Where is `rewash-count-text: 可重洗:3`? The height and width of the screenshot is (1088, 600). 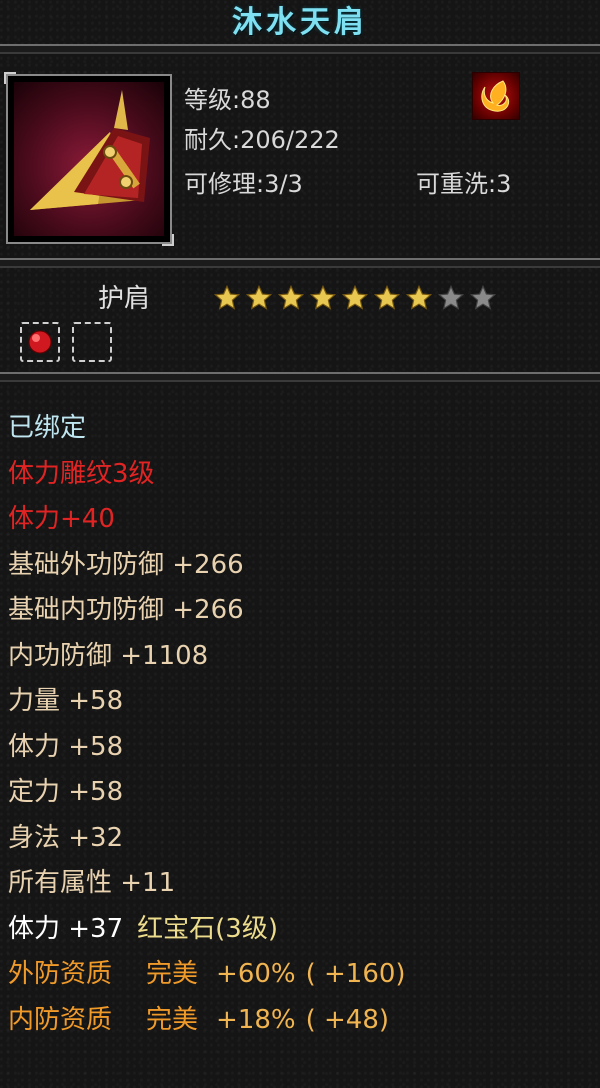
rewash-count-text: 可重洗:3 is located at coordinates (464, 184).